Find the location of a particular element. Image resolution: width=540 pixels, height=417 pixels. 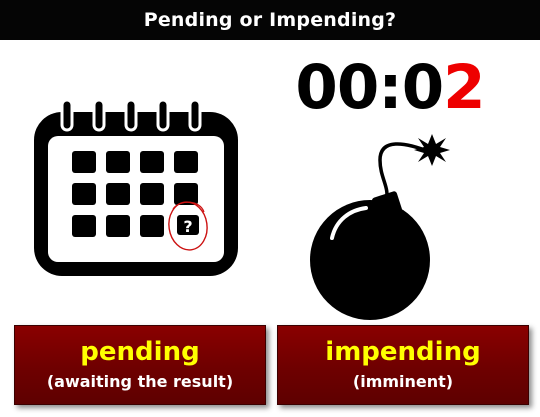

timer-prefix: 00:0 is located at coordinates (369, 87).